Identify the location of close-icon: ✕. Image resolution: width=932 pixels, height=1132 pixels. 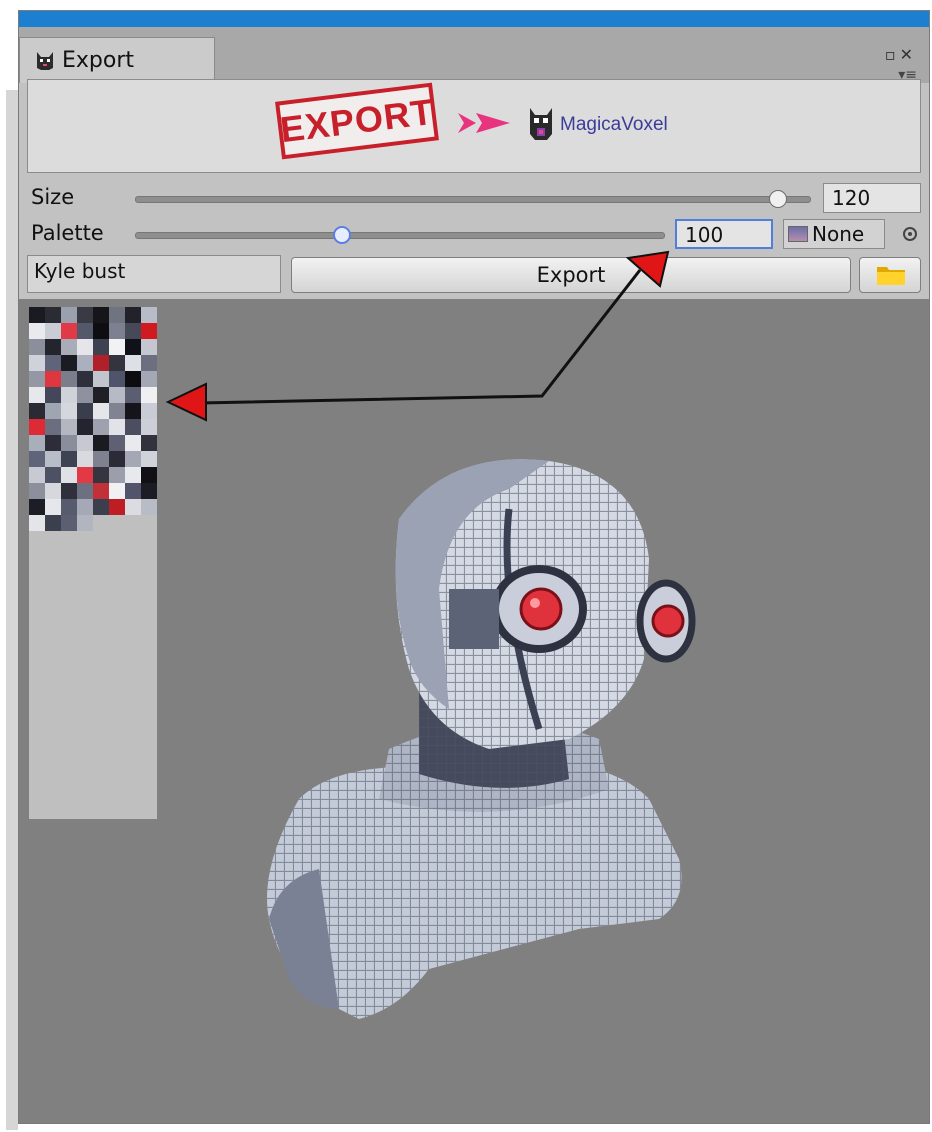
(908, 54).